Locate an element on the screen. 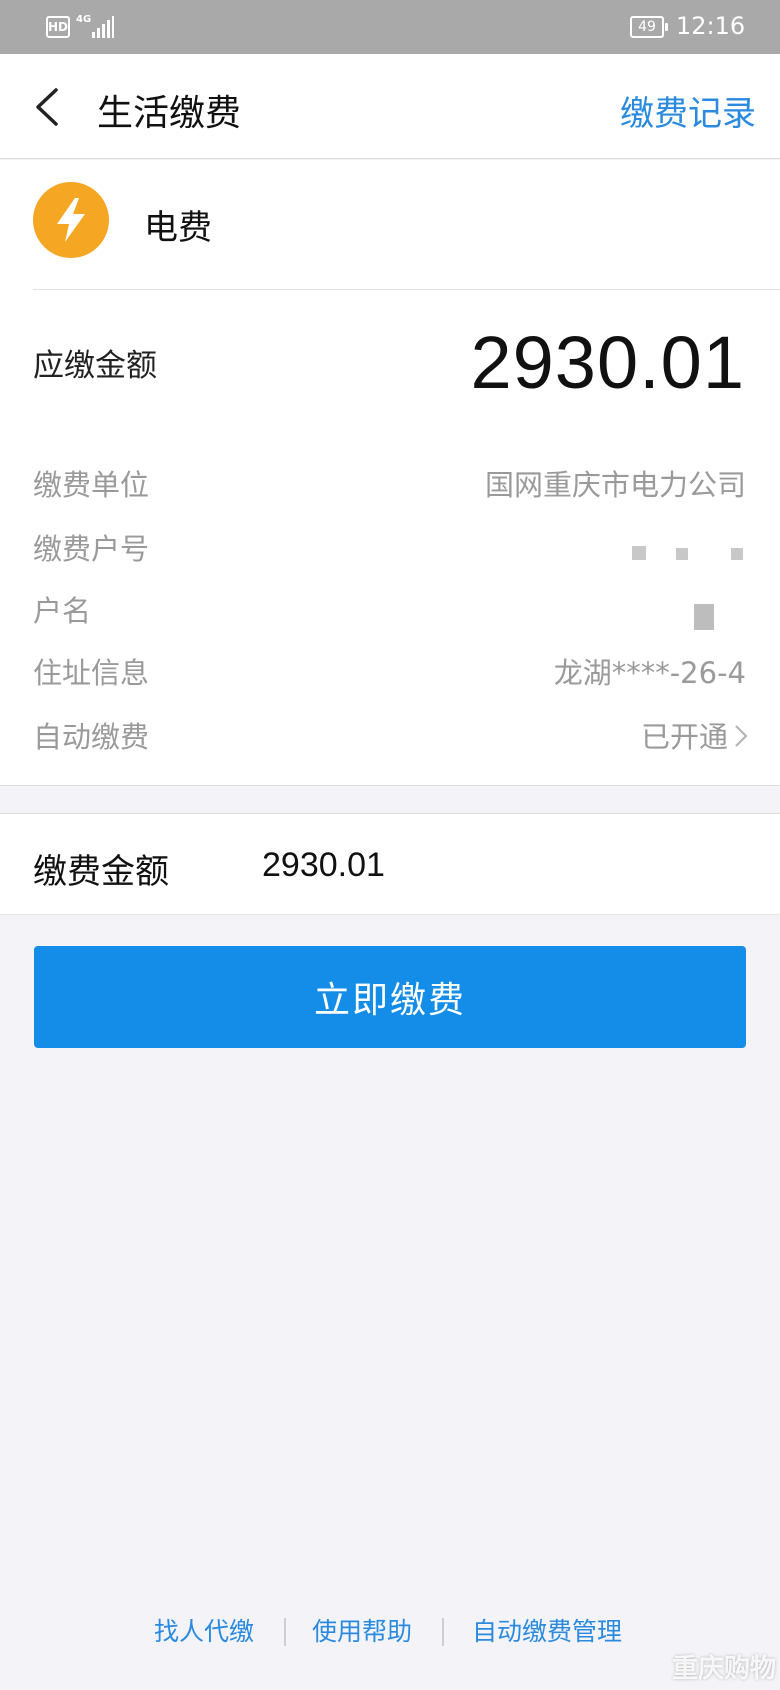  payment-record-link: 缴费记录 is located at coordinates (688, 110).